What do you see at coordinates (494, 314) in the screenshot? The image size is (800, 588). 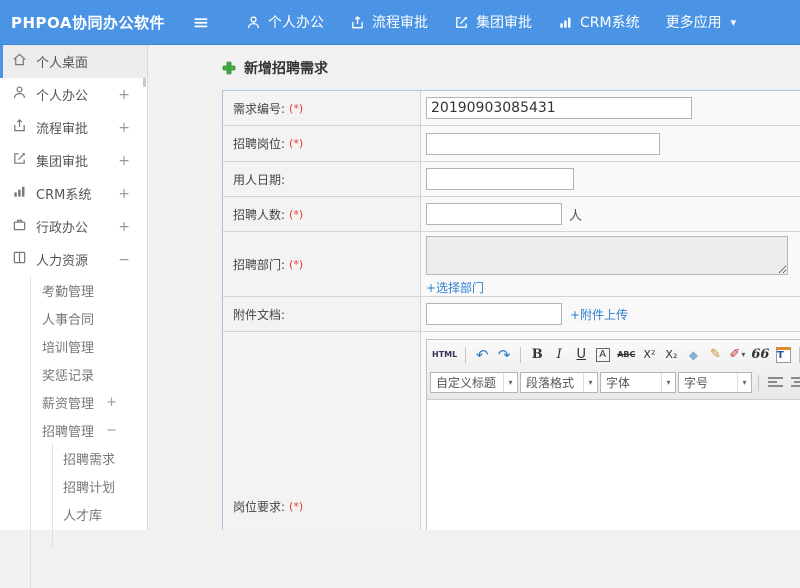 I see `attachment-input` at bounding box center [494, 314].